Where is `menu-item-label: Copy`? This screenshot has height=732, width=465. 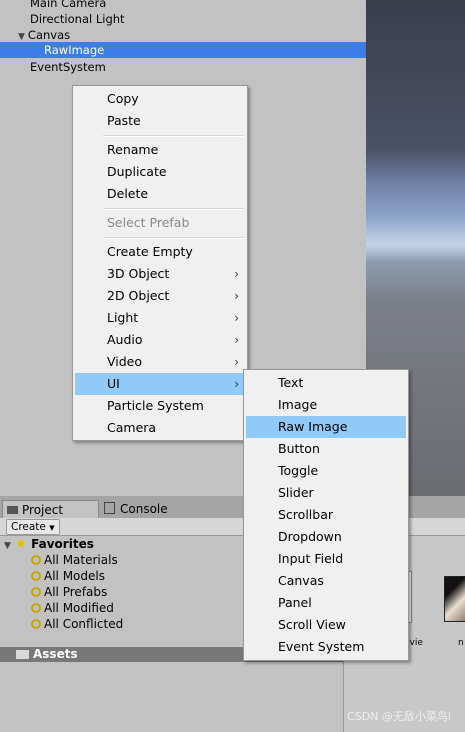
menu-item-label: Copy is located at coordinates (123, 98).